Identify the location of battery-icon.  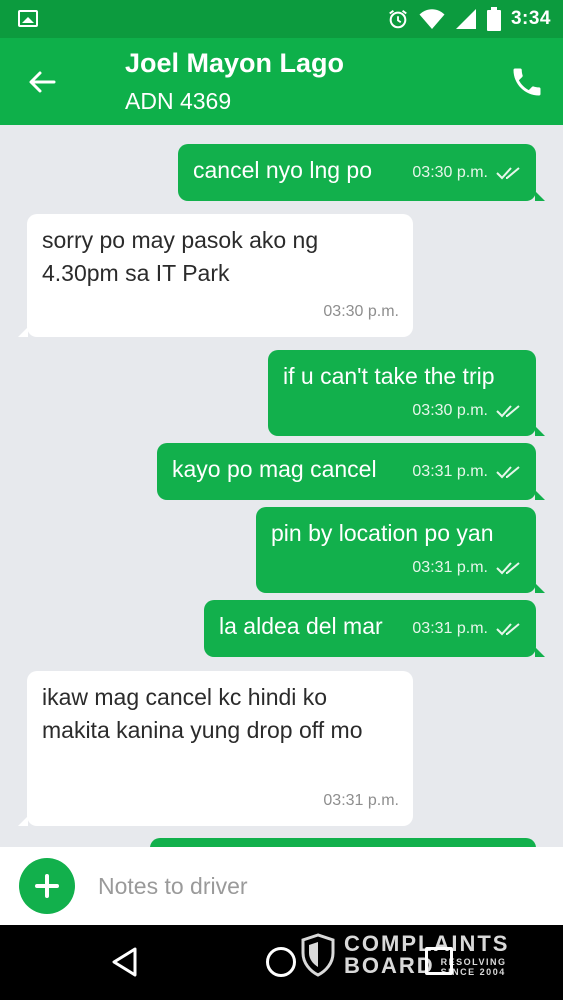
(493, 19).